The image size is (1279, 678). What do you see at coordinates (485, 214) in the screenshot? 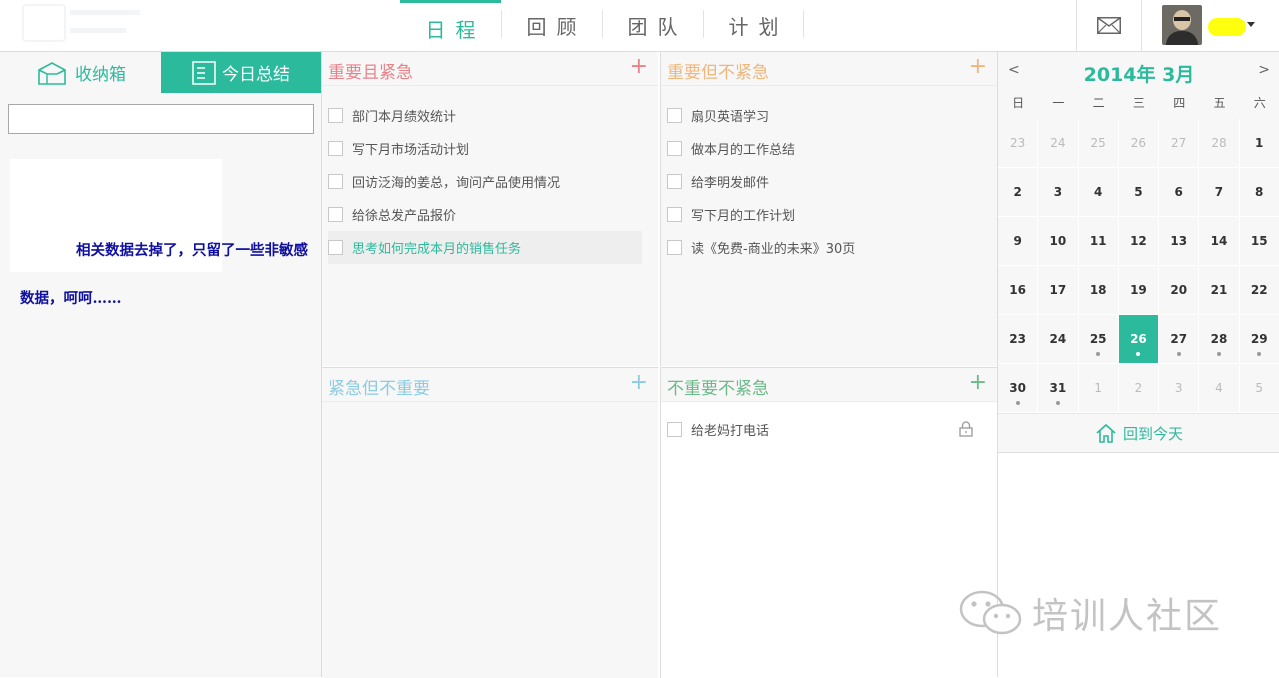
I see `task-item: 给徐总发产品报价` at bounding box center [485, 214].